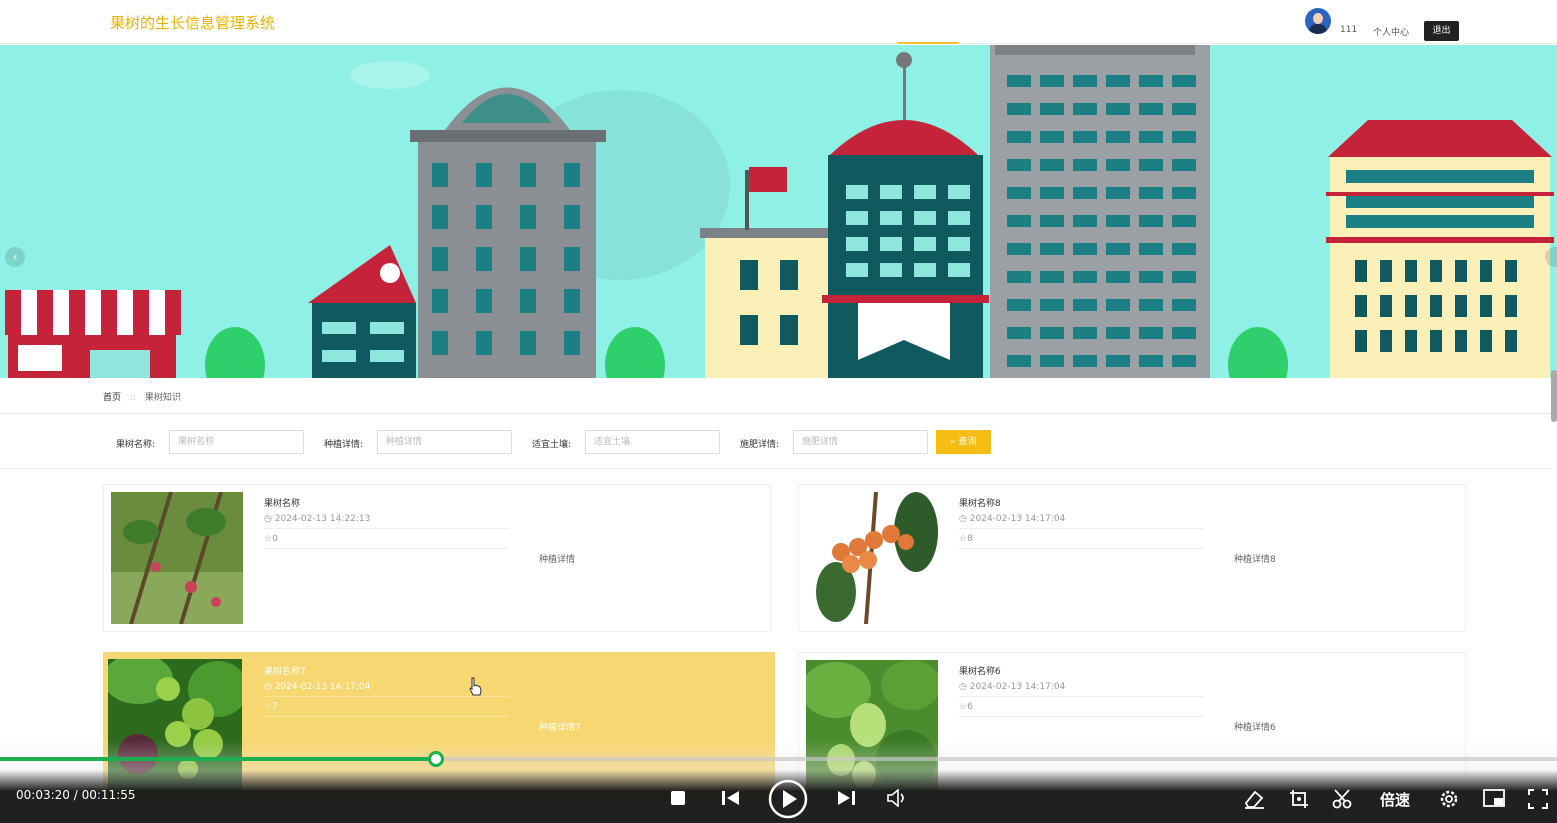 The image size is (1557, 823). Describe the element at coordinates (760, 445) in the screenshot. I see `search-label-fertilizer: 施肥详情:` at that location.